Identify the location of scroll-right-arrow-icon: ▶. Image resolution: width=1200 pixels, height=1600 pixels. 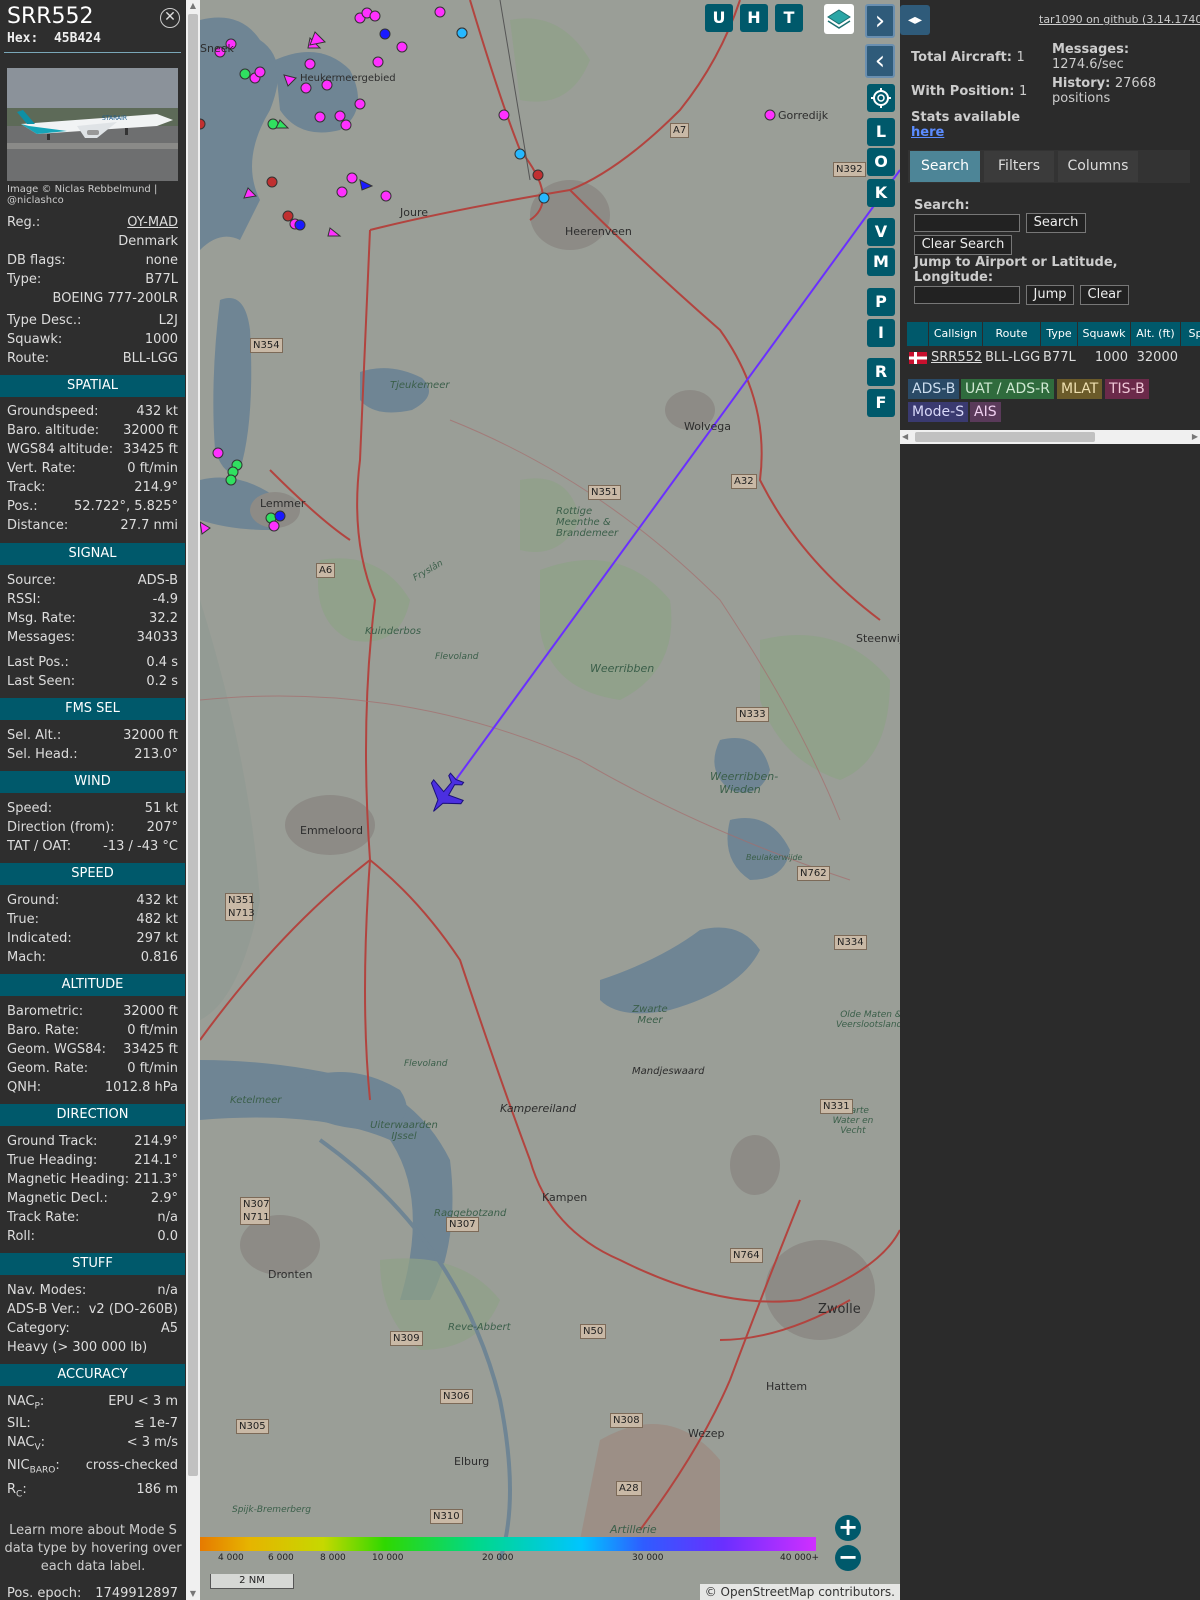
(1195, 436).